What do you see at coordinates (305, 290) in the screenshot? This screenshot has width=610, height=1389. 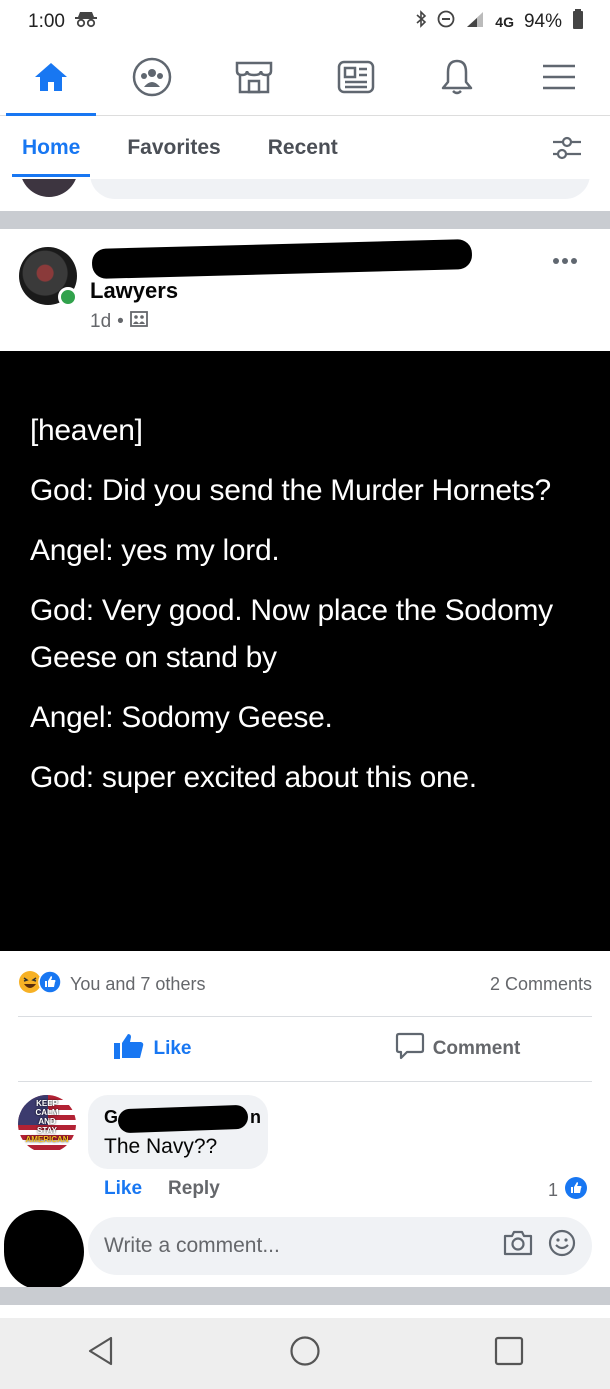 I see `post-header: Lawyers 1d •` at bounding box center [305, 290].